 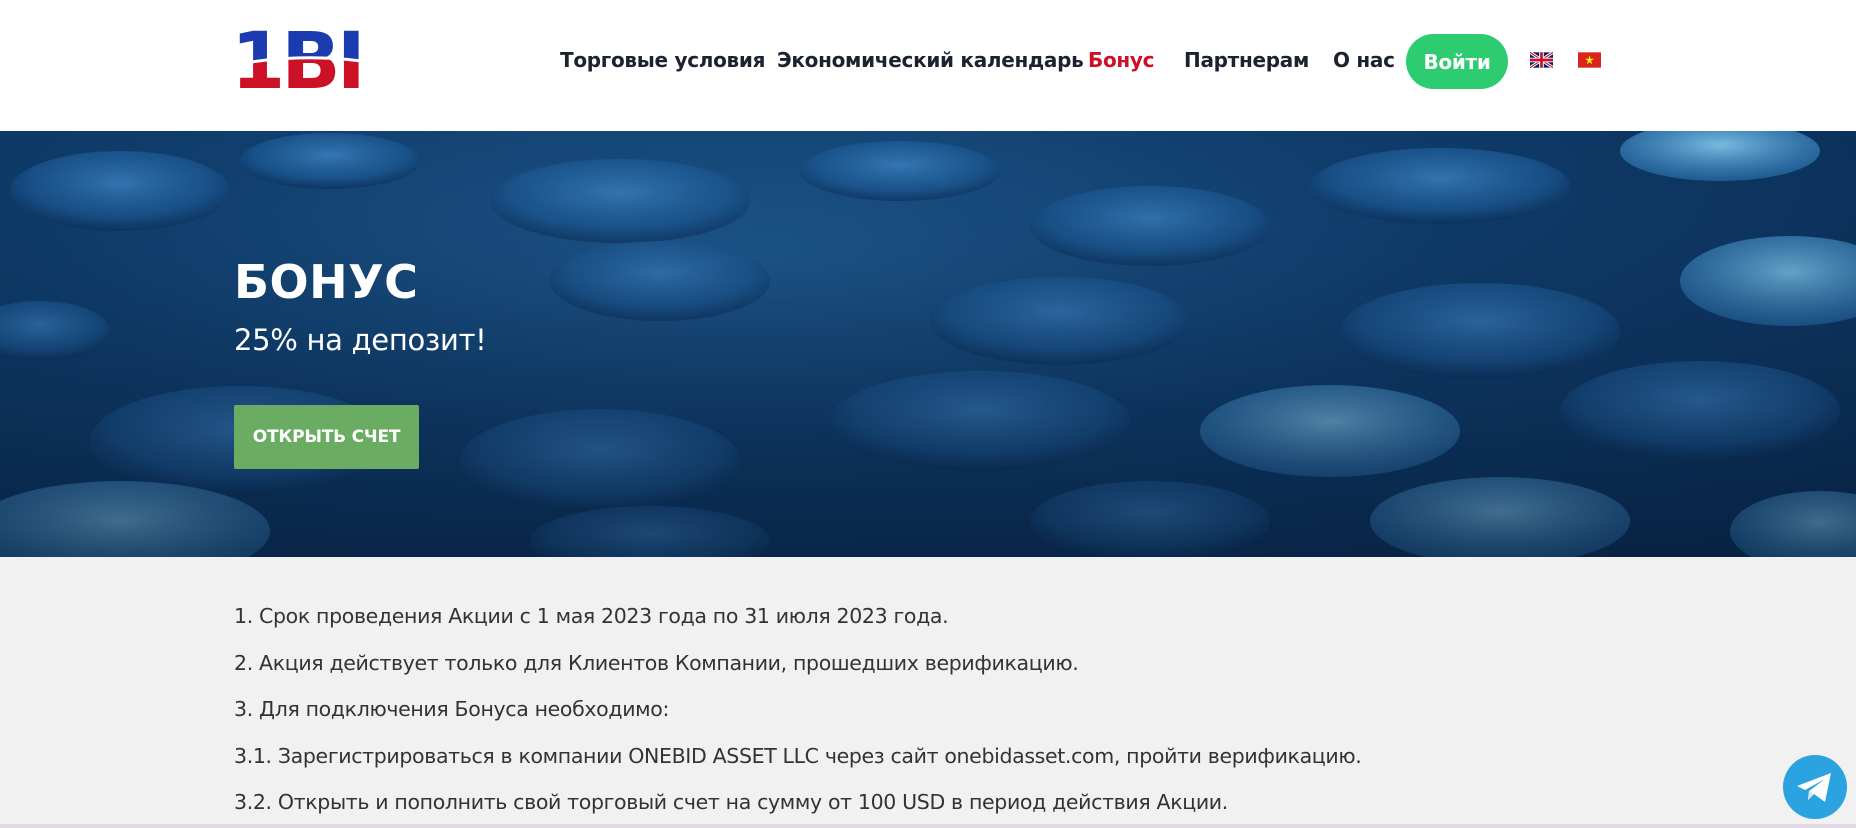 I want to click on hero-subtitle: 25% на депозит!, so click(x=360, y=340).